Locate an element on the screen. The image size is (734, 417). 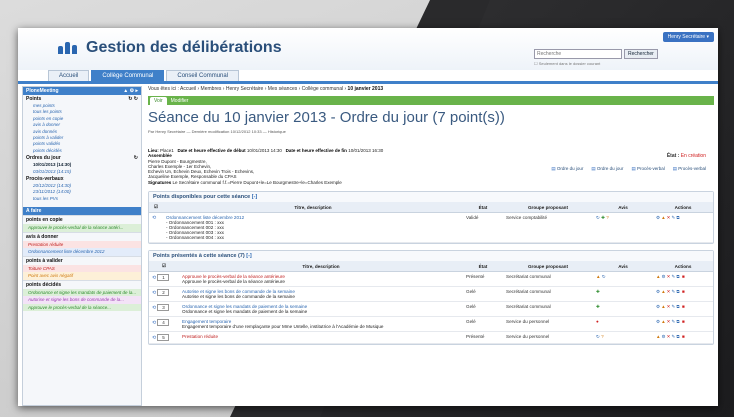
tab-modifier: Modifier is located at coordinates (180, 101).